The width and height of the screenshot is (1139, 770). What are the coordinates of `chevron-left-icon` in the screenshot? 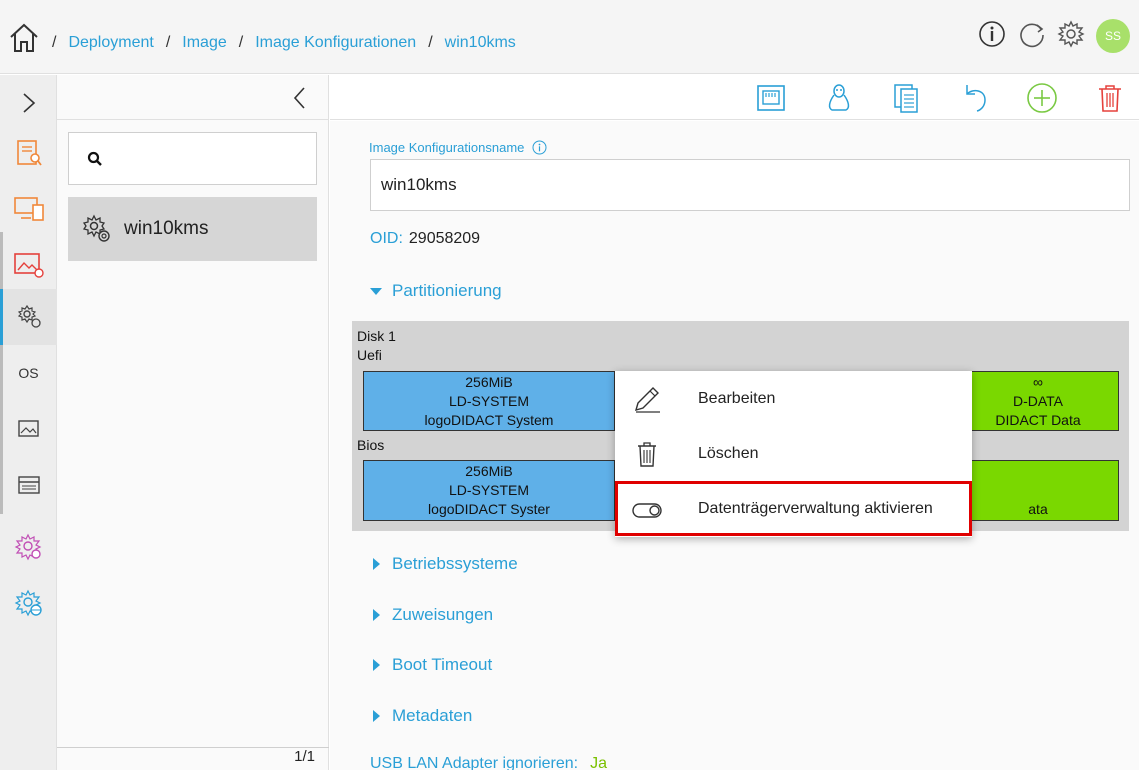 It's located at (300, 98).